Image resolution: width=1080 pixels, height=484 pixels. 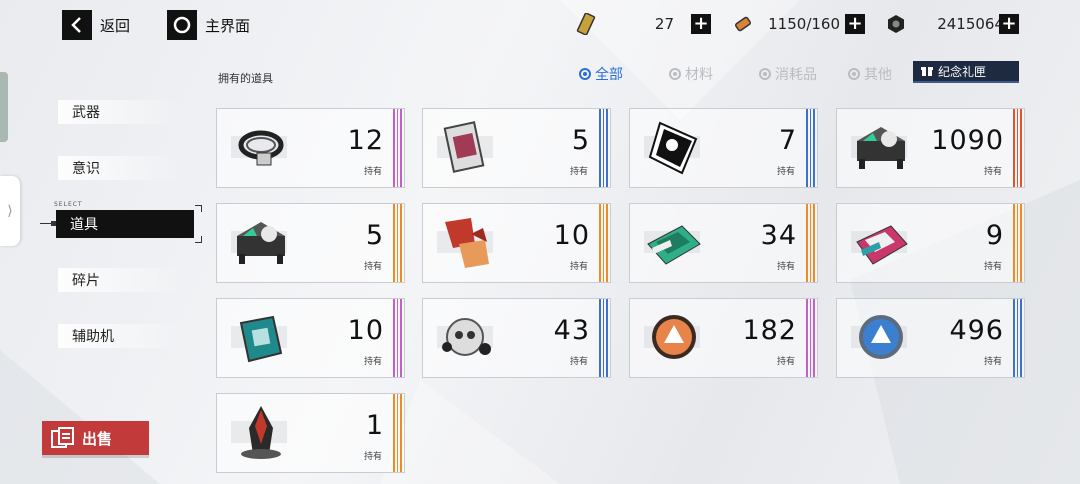 What do you see at coordinates (664, 24) in the screenshot?
I see `ticket-value: 27` at bounding box center [664, 24].